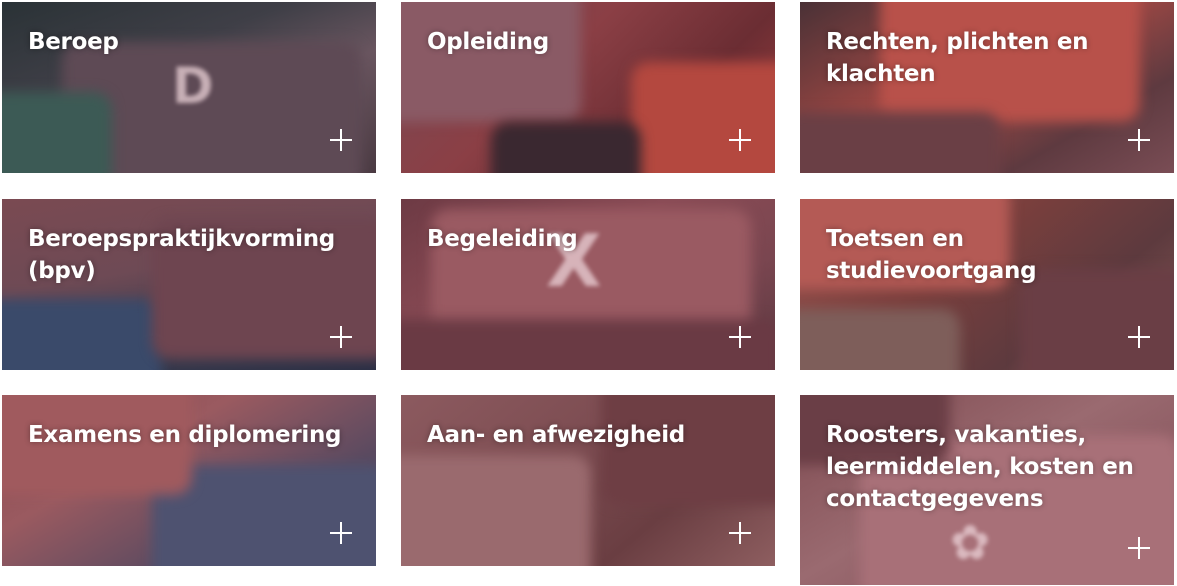 The height and width of the screenshot is (586, 1177). I want to click on tile-examens-diplomering: Examens en diplomering, so click(189, 480).